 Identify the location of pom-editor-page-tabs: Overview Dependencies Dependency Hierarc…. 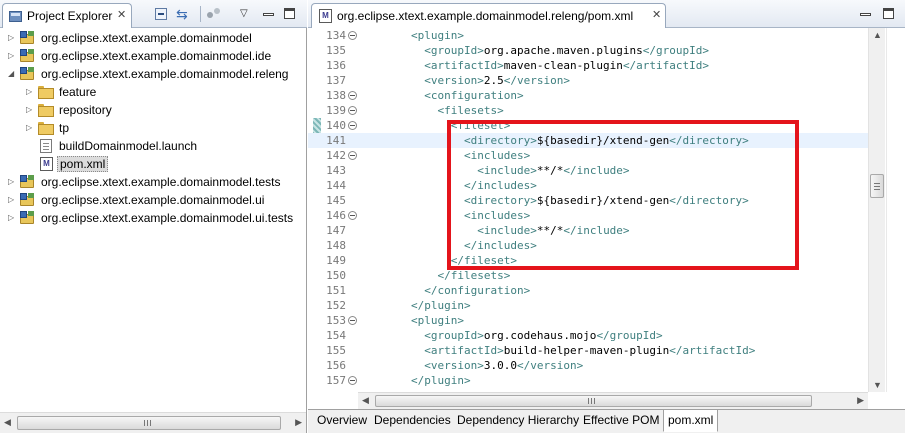
(606, 421).